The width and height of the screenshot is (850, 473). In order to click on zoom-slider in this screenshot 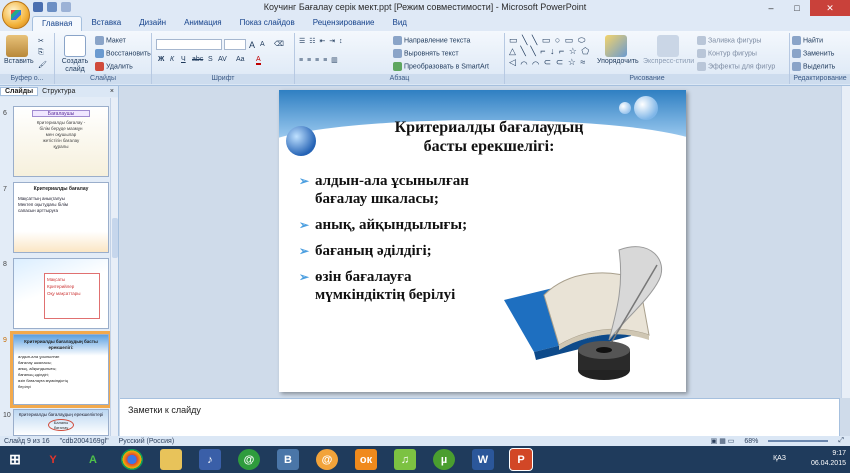, I will do `click(798, 441)`.